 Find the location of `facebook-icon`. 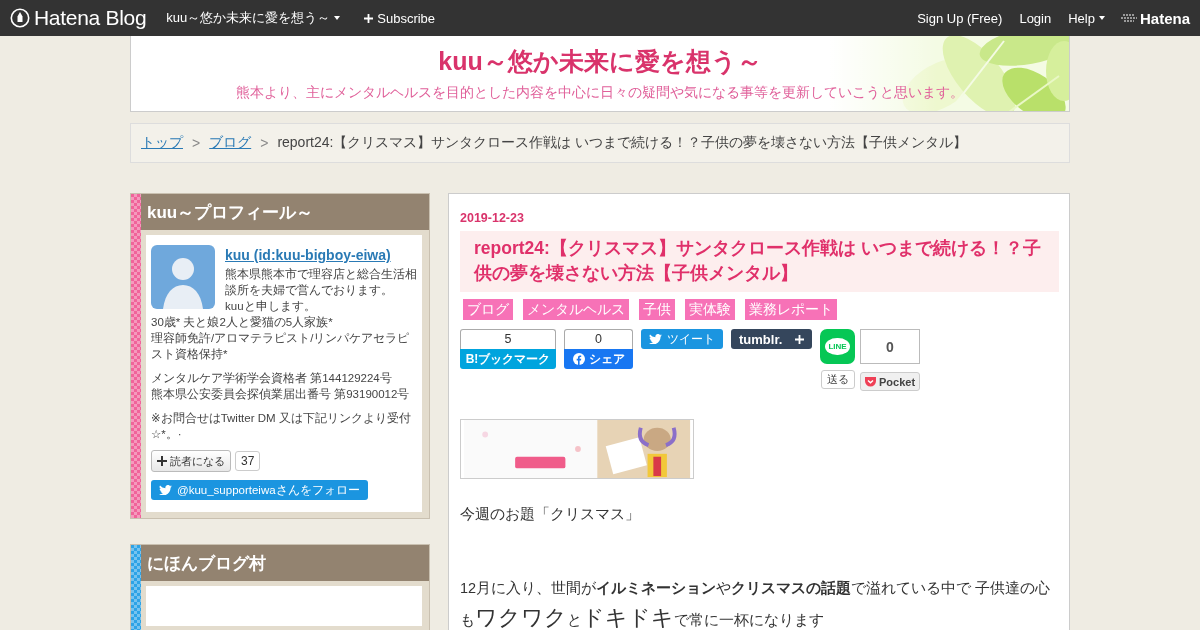

facebook-icon is located at coordinates (578, 359).